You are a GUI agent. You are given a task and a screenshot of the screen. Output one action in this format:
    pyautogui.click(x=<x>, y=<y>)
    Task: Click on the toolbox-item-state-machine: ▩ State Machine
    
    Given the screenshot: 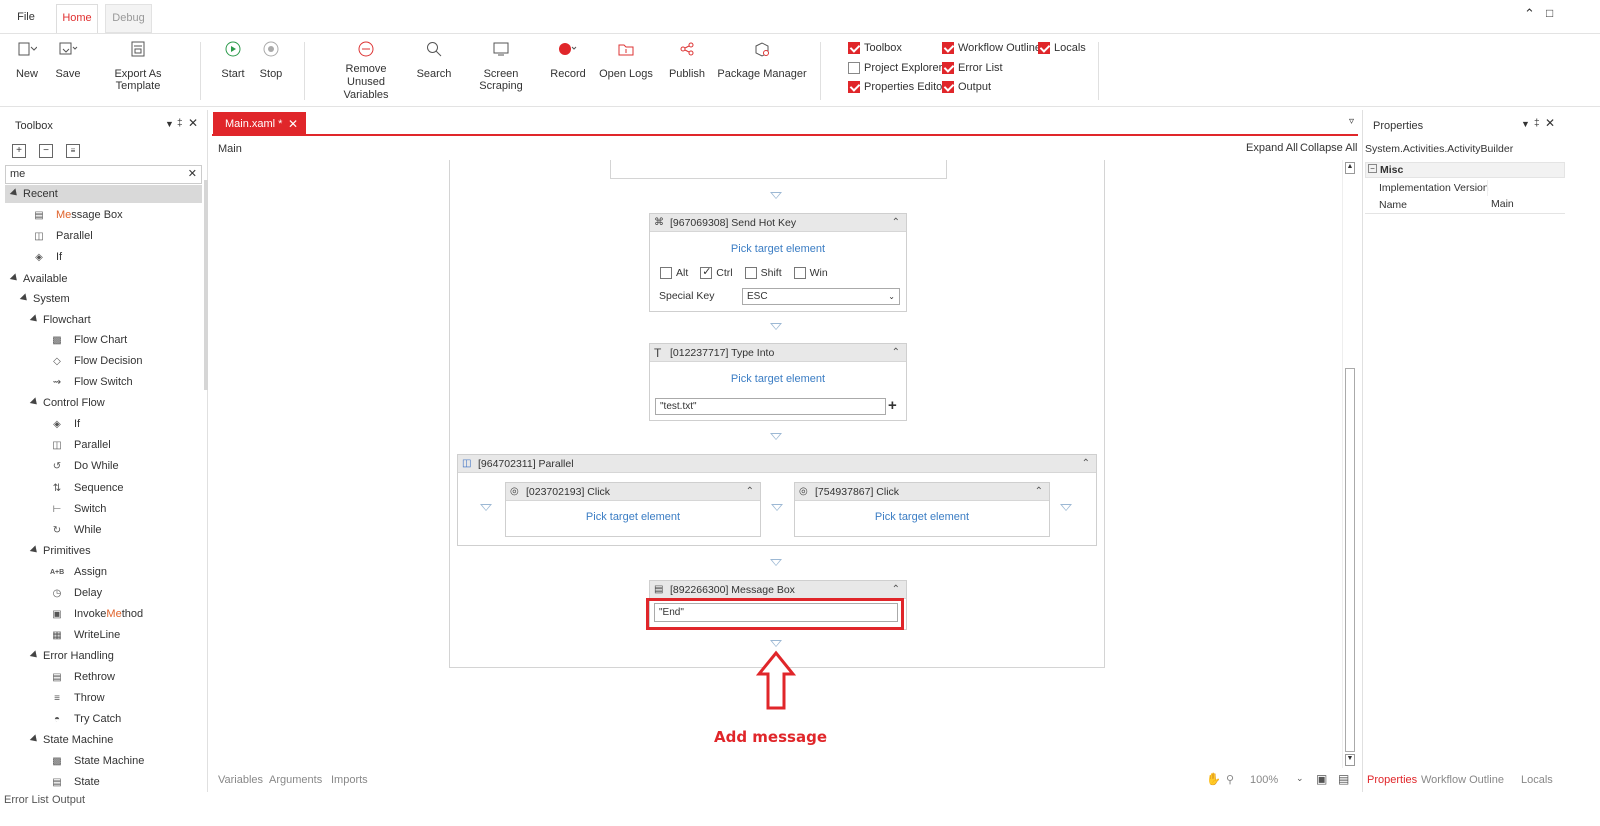 What is the action you would take?
    pyautogui.click(x=97, y=761)
    